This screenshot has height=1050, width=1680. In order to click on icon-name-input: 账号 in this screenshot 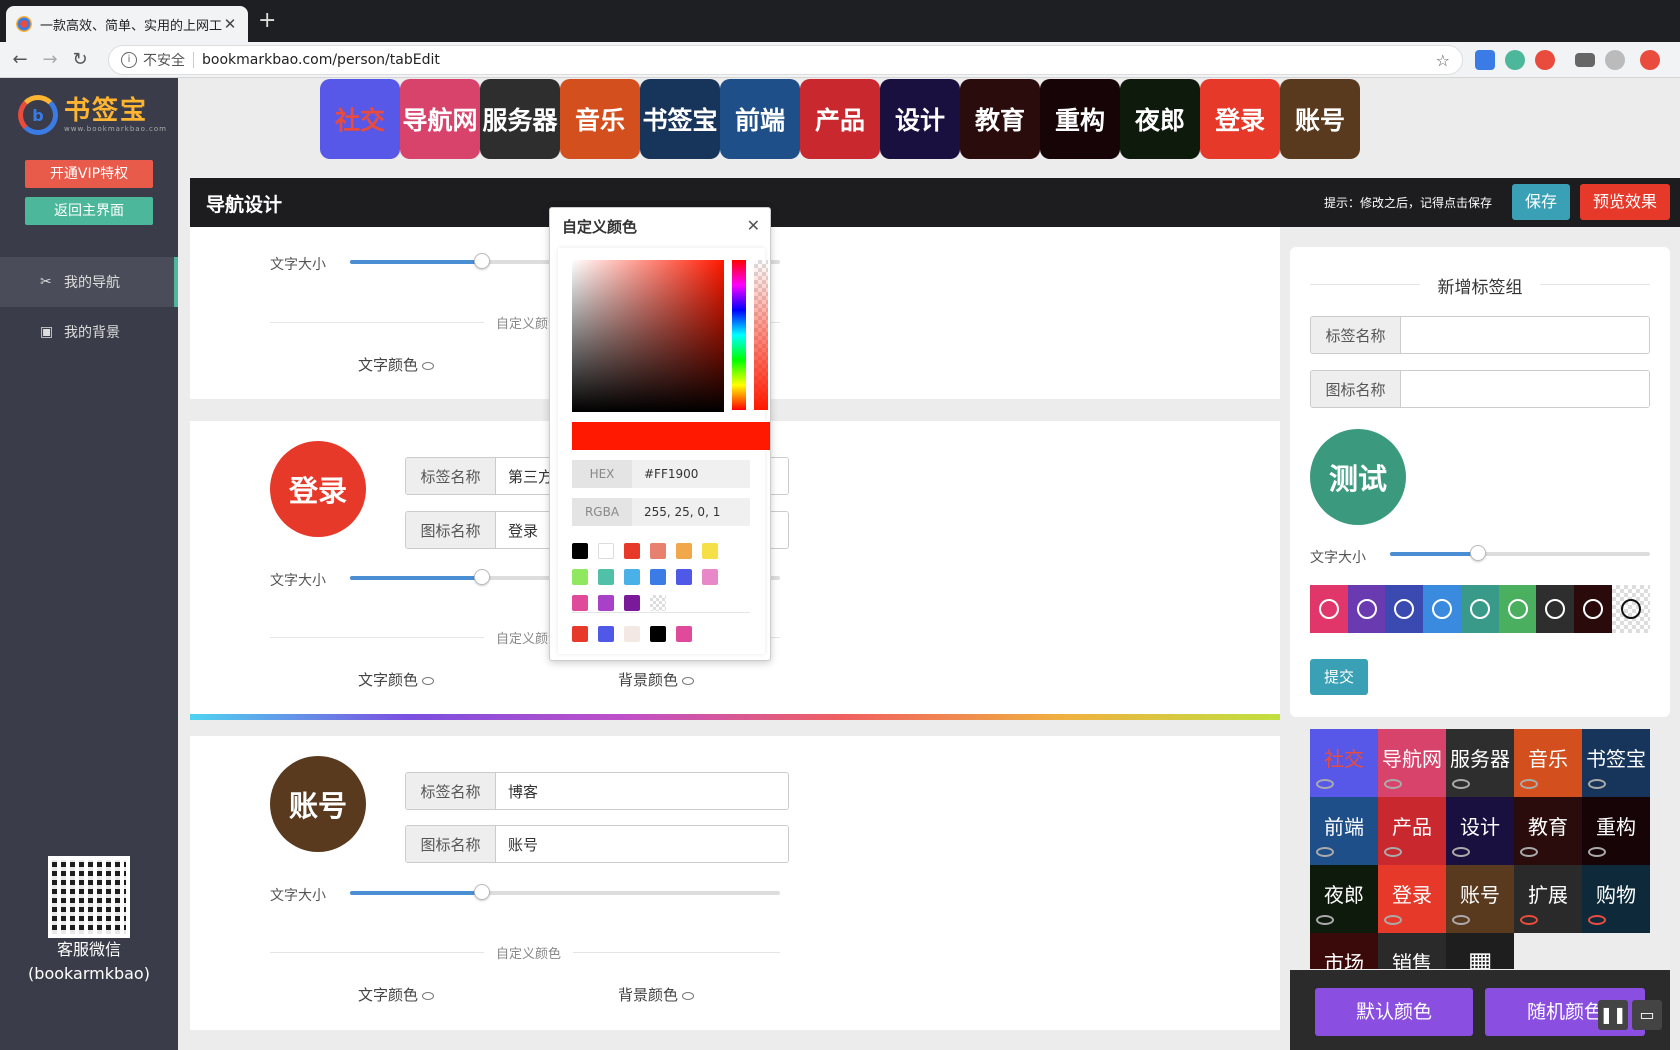, I will do `click(642, 844)`.